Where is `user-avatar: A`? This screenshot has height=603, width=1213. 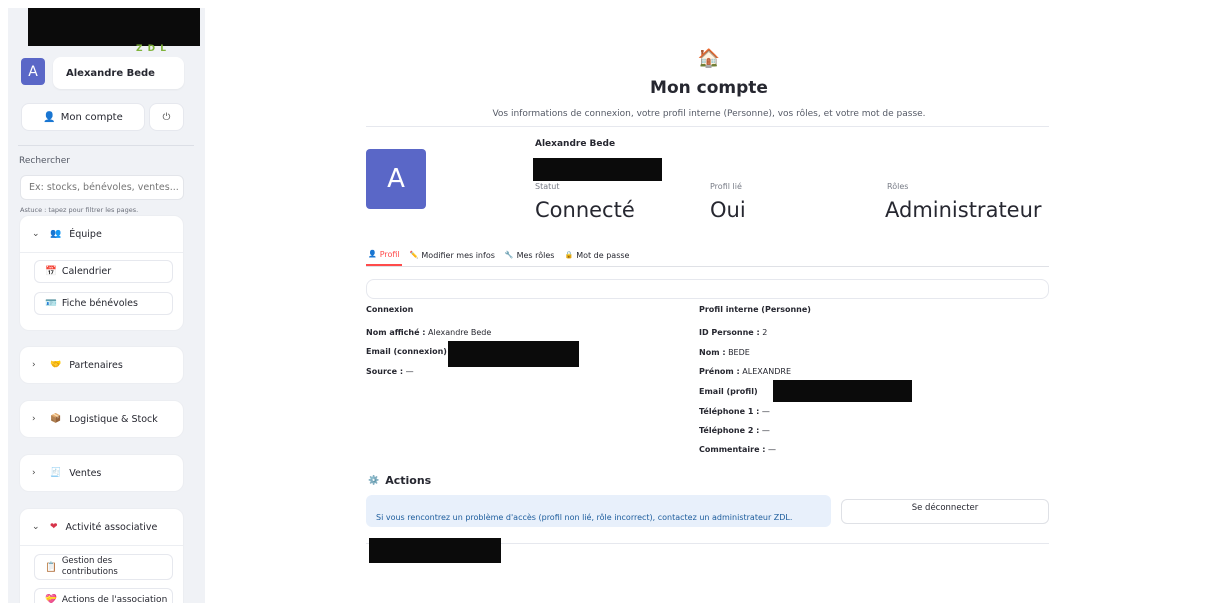 user-avatar: A is located at coordinates (33, 71).